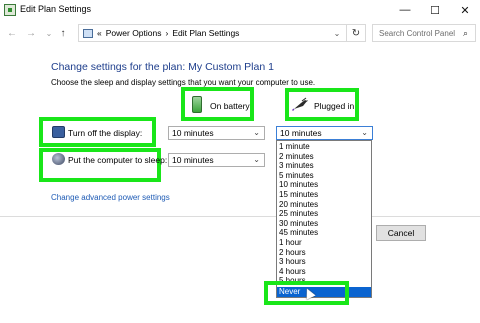  What do you see at coordinates (465, 10) in the screenshot?
I see `close-button: ✕` at bounding box center [465, 10].